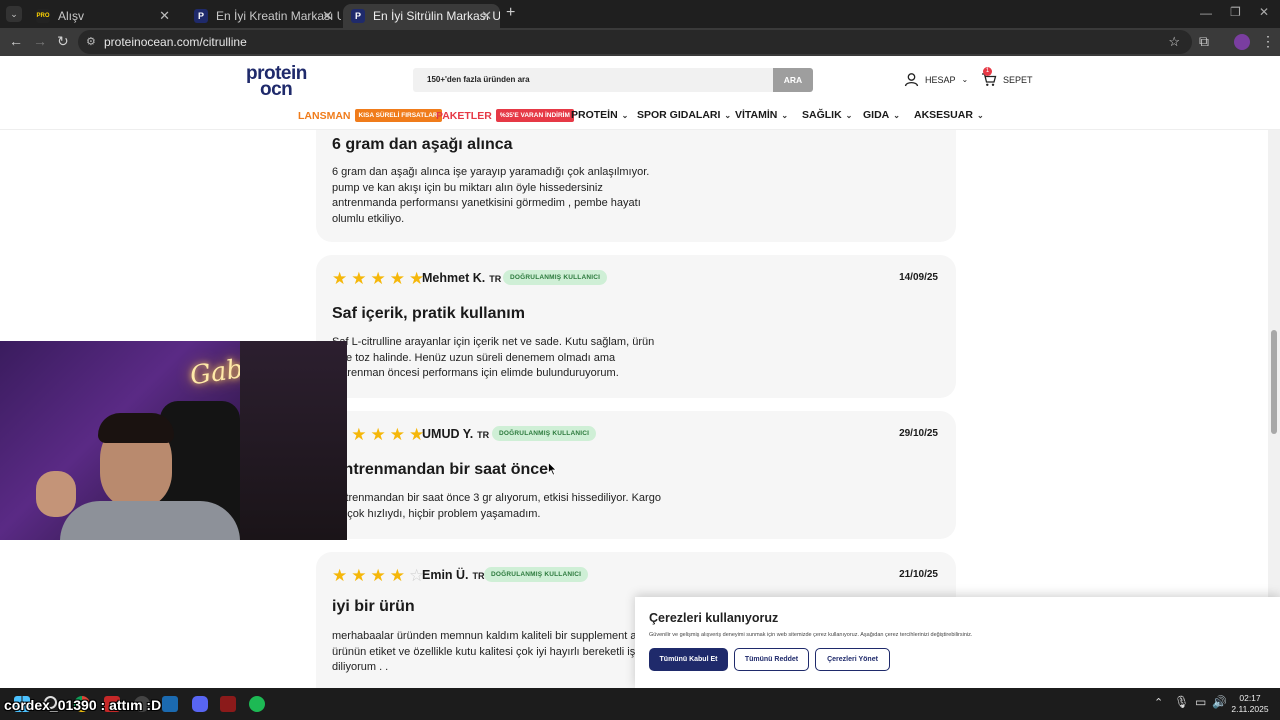 The height and width of the screenshot is (720, 1280). What do you see at coordinates (943, 115) in the screenshot?
I see `nav-aksesuar-label: AKSESUAR` at bounding box center [943, 115].